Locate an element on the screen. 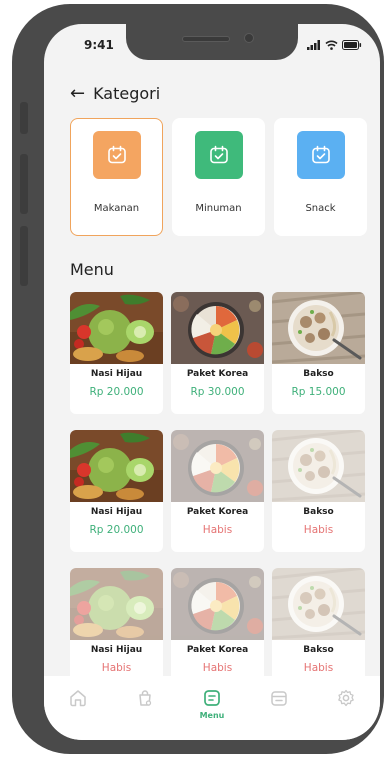 This screenshot has height=757, width=385. wifi-icon is located at coordinates (331, 45).